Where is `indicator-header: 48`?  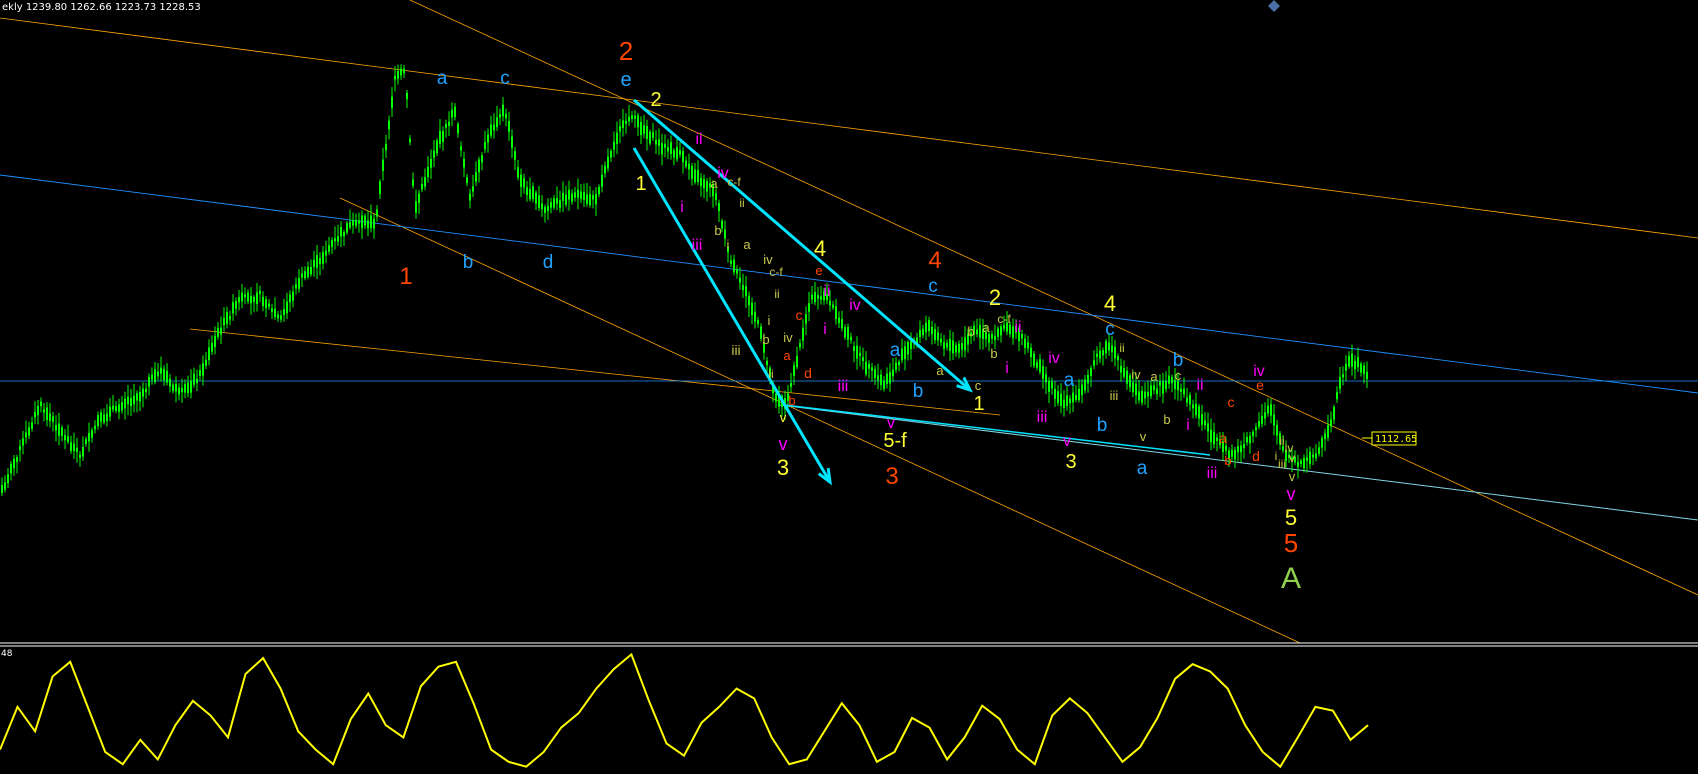
indicator-header: 48 is located at coordinates (7, 654).